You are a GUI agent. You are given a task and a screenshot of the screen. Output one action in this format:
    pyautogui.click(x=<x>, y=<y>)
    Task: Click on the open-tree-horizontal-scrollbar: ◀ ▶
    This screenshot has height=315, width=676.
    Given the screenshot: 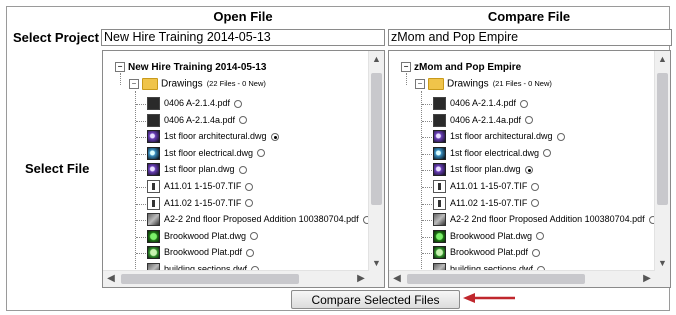 What is the action you would take?
    pyautogui.click(x=236, y=278)
    